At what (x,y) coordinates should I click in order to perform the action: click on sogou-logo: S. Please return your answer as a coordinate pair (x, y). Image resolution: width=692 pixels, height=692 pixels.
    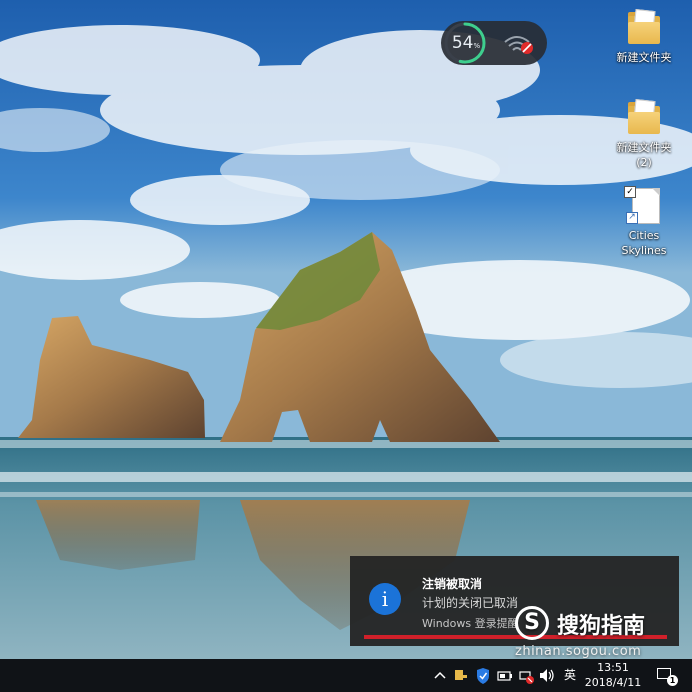
    Looking at the image, I should click on (532, 623).